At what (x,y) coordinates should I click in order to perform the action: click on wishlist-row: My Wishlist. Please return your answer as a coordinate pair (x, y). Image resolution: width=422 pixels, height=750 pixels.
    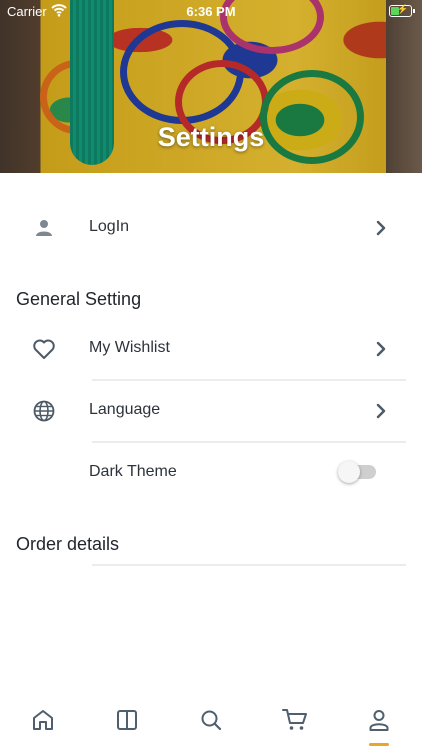
    Looking at the image, I should click on (211, 349).